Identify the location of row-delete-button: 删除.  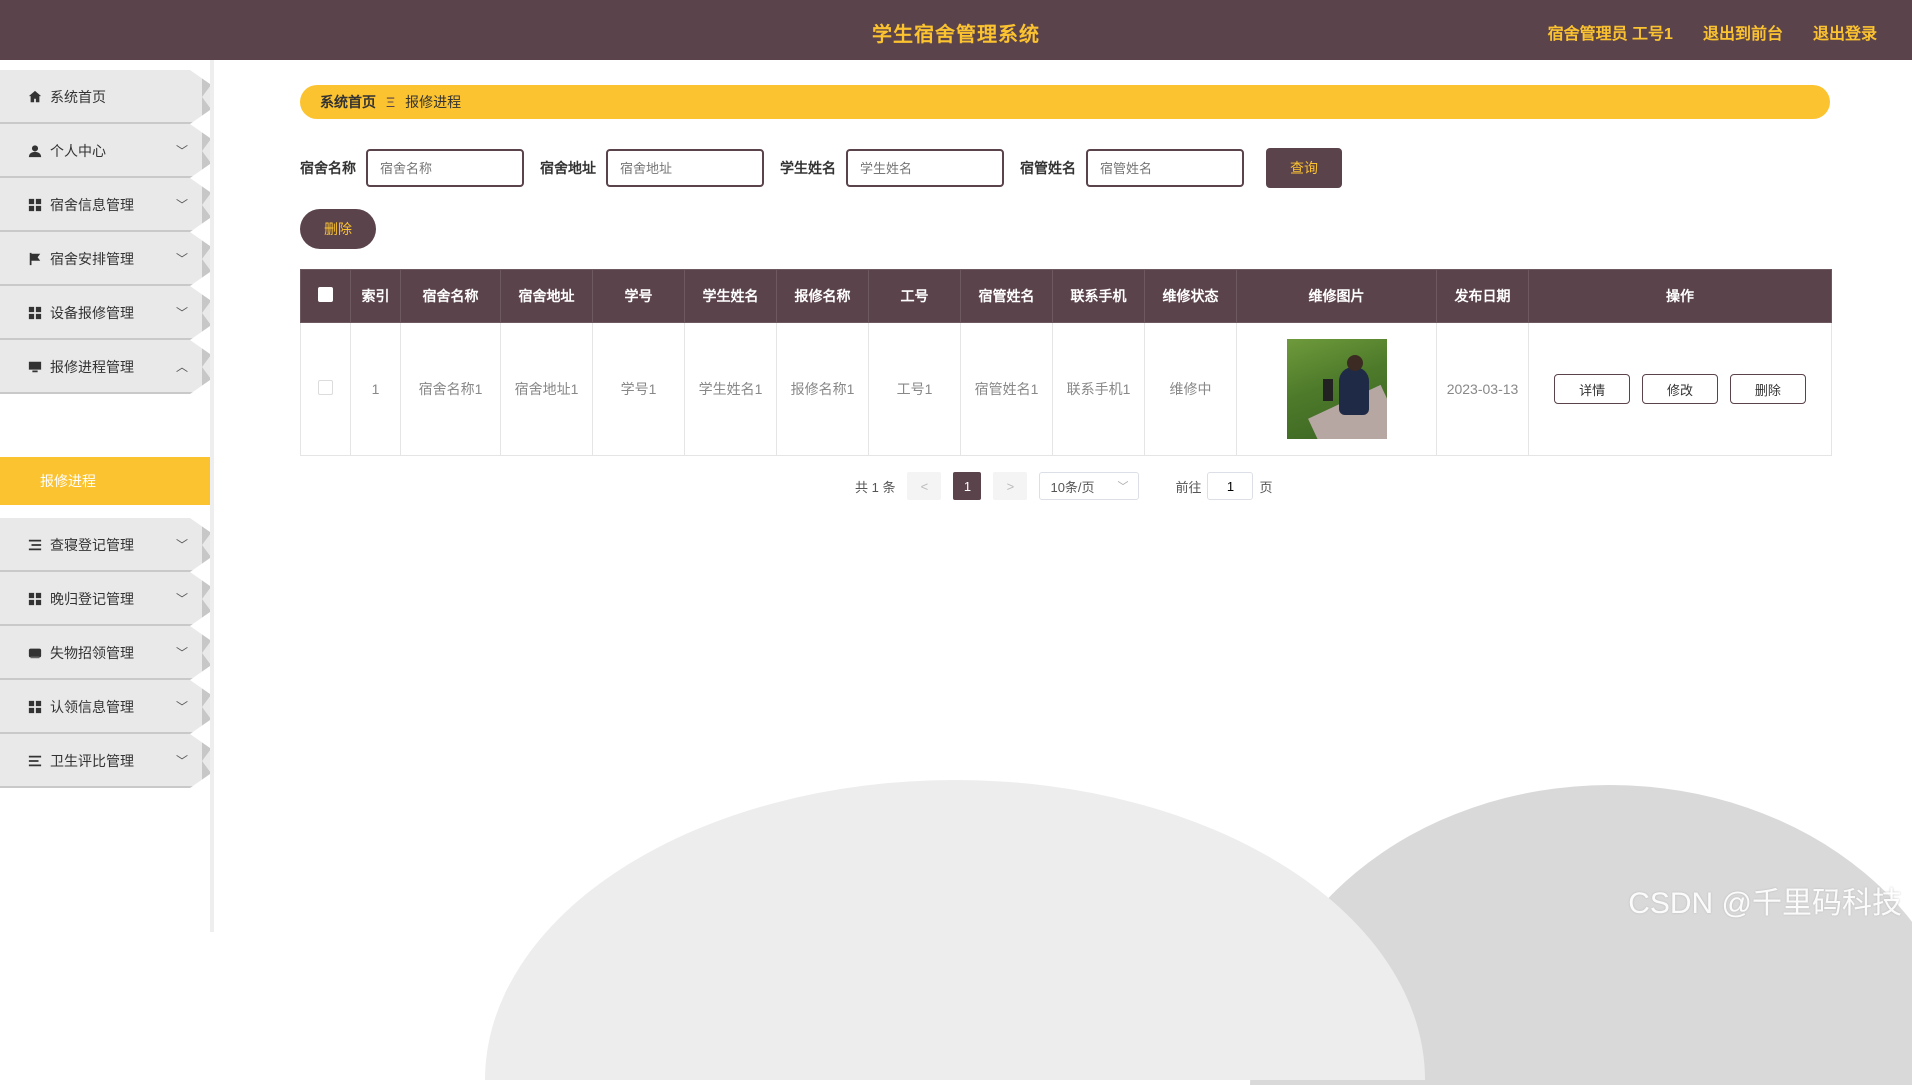
(1767, 389).